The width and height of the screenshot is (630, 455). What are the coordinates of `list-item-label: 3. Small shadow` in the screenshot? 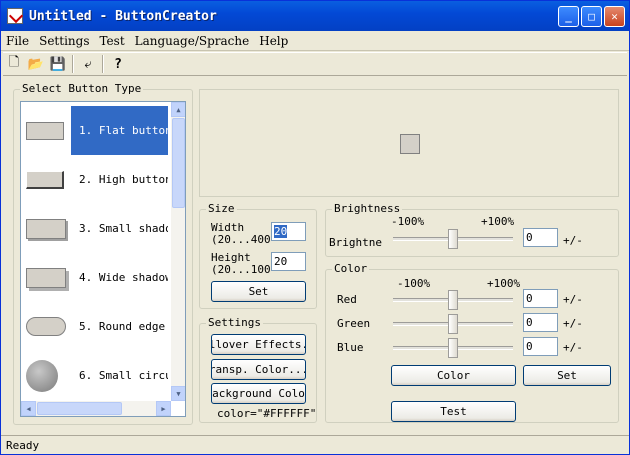 It's located at (123, 228).